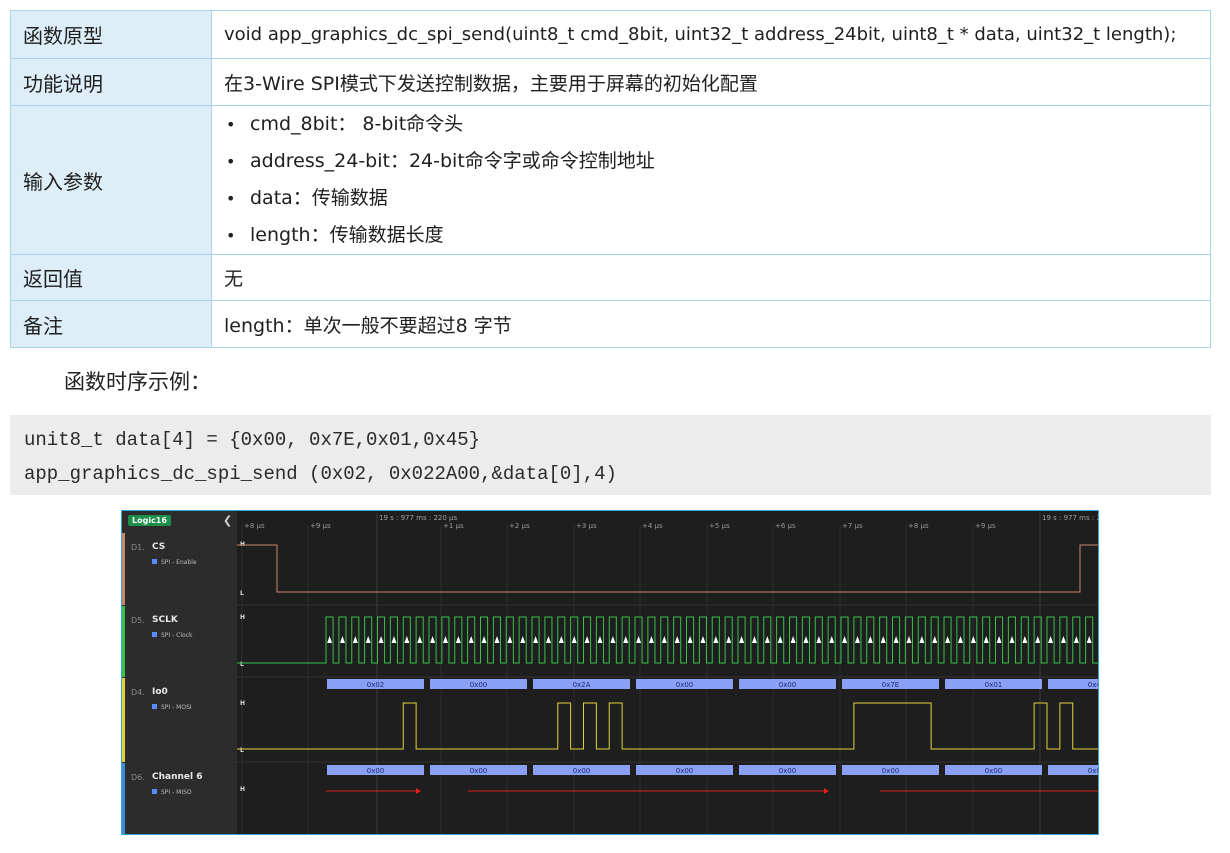 The width and height of the screenshot is (1230, 853). What do you see at coordinates (111, 82) in the screenshot?
I see `row-key: 功能说明` at bounding box center [111, 82].